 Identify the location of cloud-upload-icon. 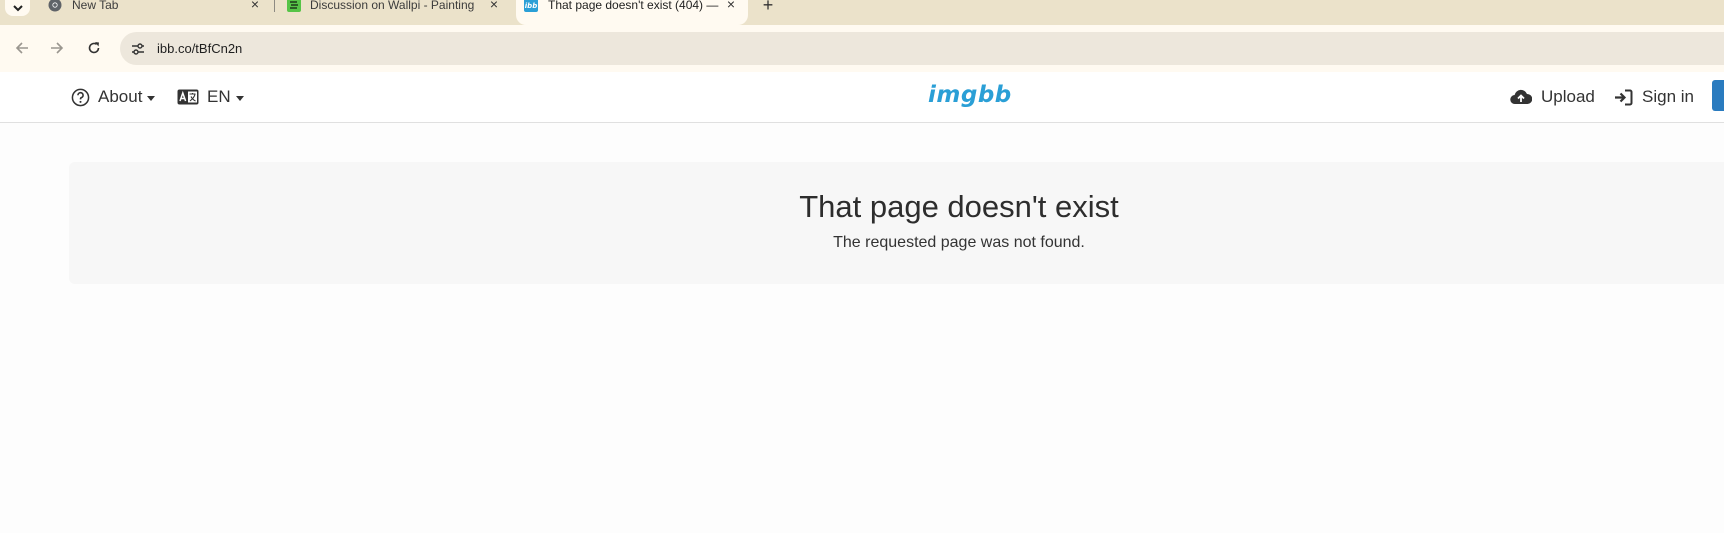
(1521, 97).